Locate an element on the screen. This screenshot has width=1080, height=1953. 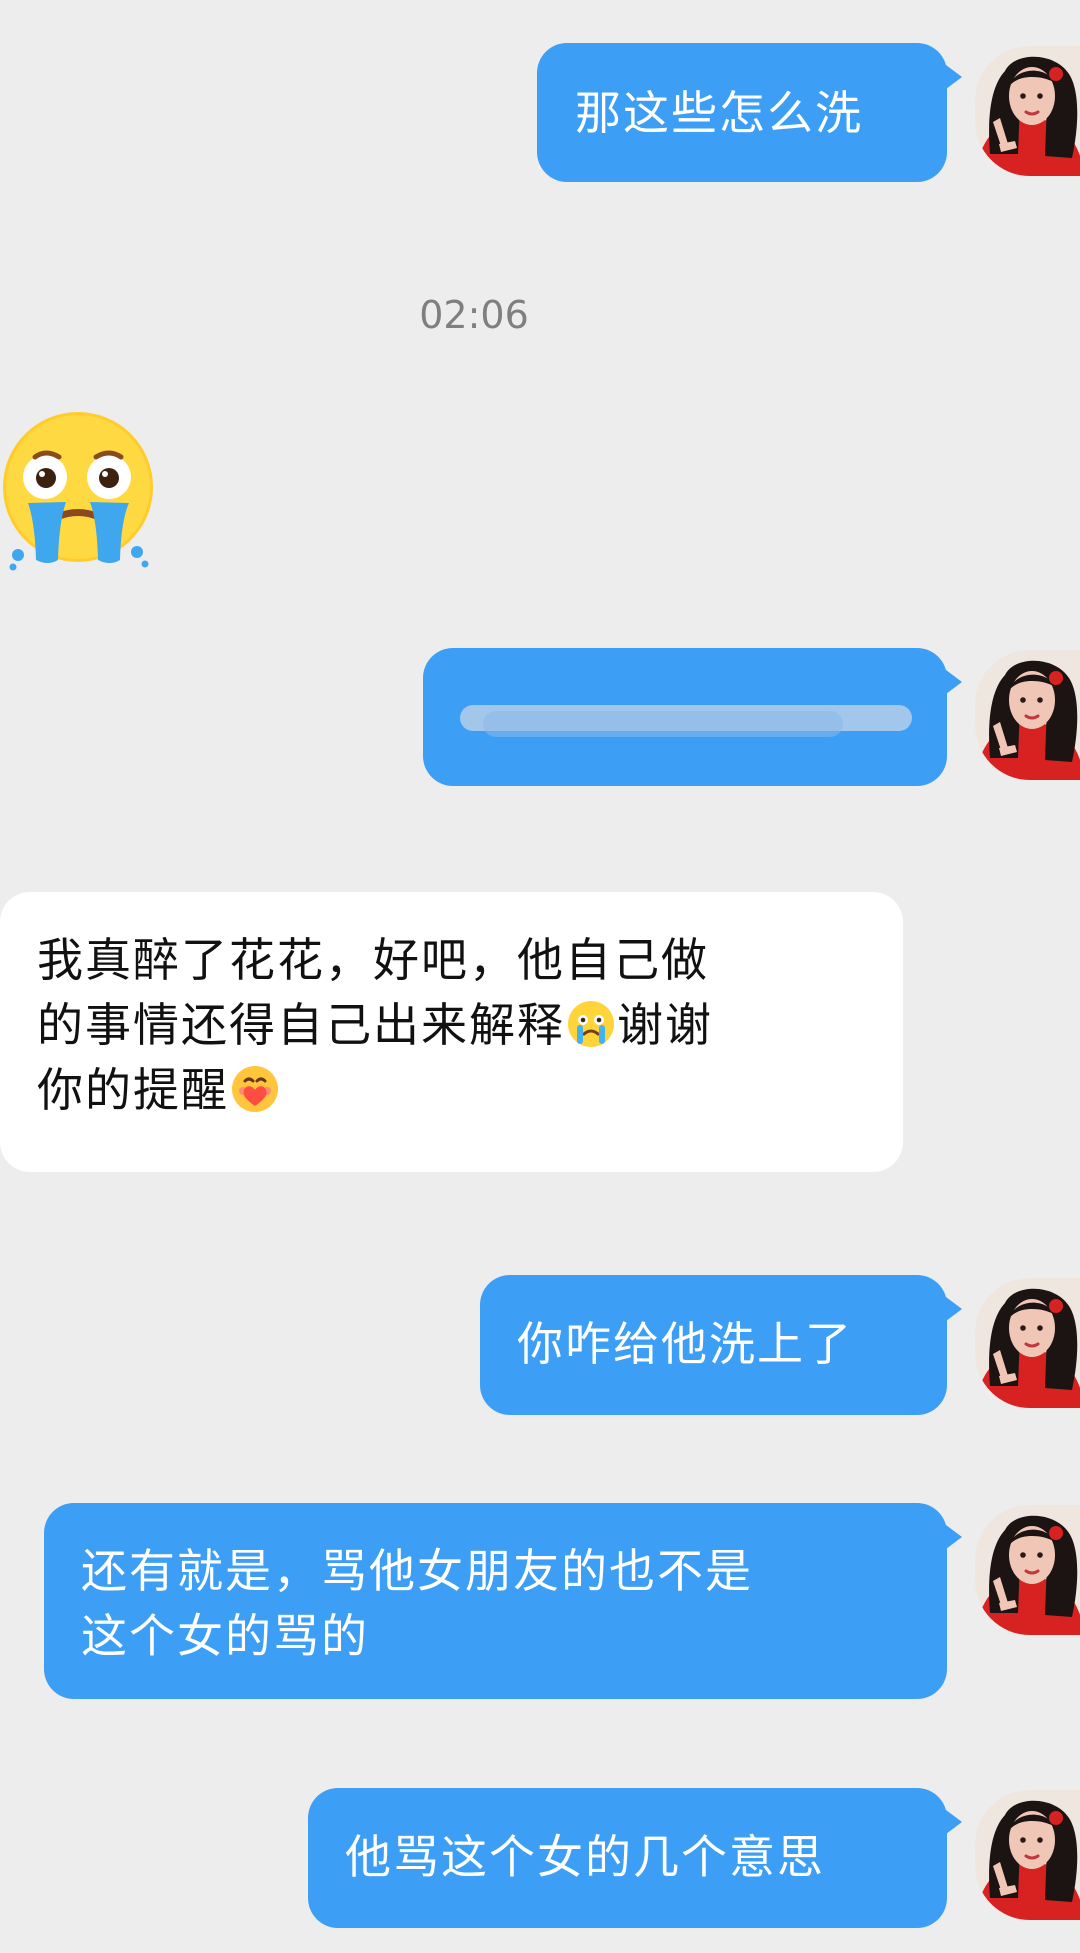
blurred-message-content-shadow is located at coordinates (663, 724).